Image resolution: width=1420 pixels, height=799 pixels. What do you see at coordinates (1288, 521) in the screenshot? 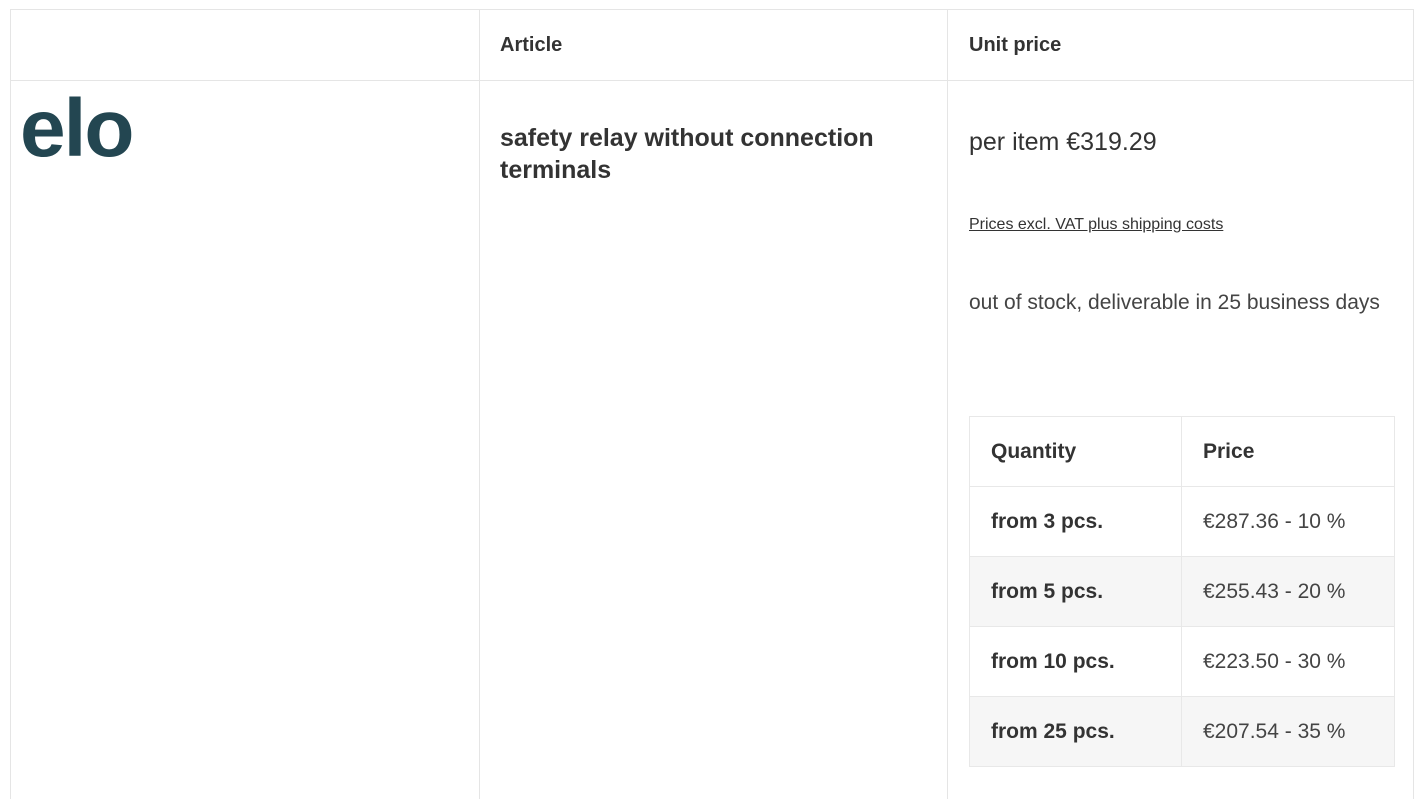
I see `tier-price: €287.36 - 10 %` at bounding box center [1288, 521].